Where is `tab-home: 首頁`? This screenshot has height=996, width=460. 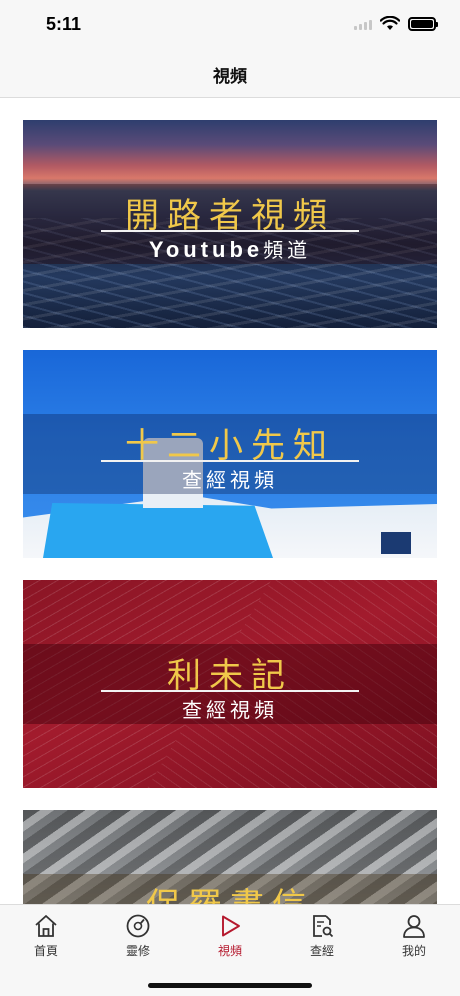 tab-home: 首頁 is located at coordinates (46, 935).